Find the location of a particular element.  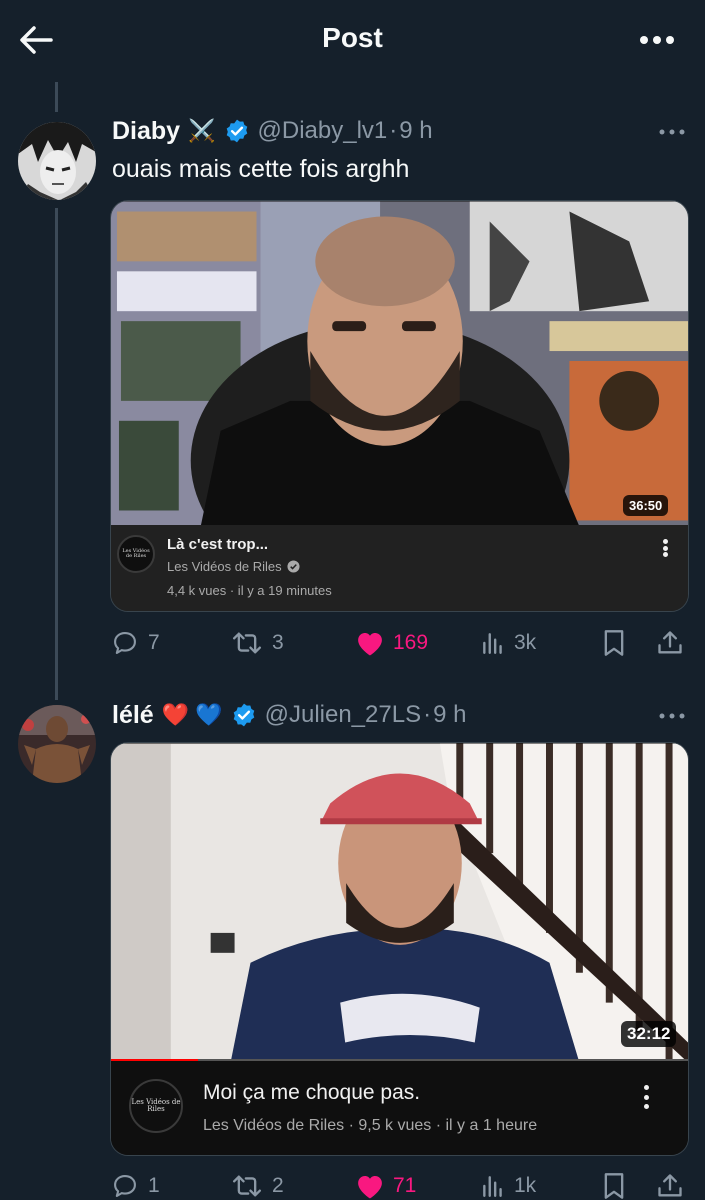

page-title: Post is located at coordinates (352, 37).